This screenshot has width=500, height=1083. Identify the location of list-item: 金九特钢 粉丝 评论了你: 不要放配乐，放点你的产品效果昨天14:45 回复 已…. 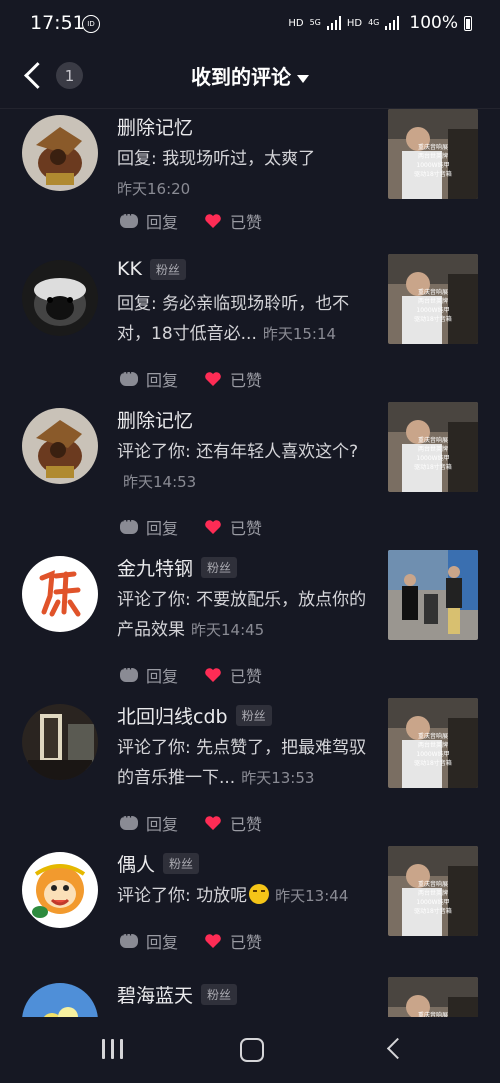
(250, 624).